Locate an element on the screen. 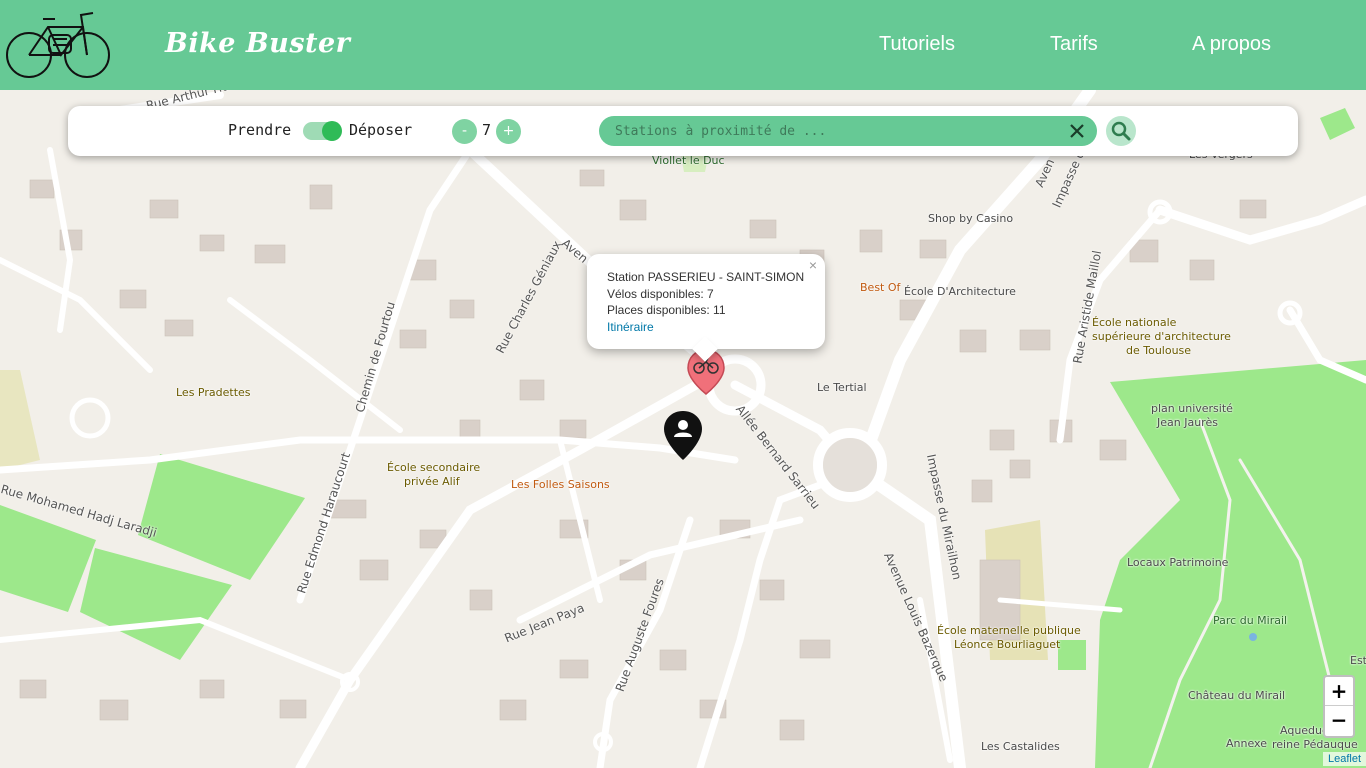  popup-station-name: Station PASSERIEU - SAINT-SIMON is located at coordinates (706, 277).